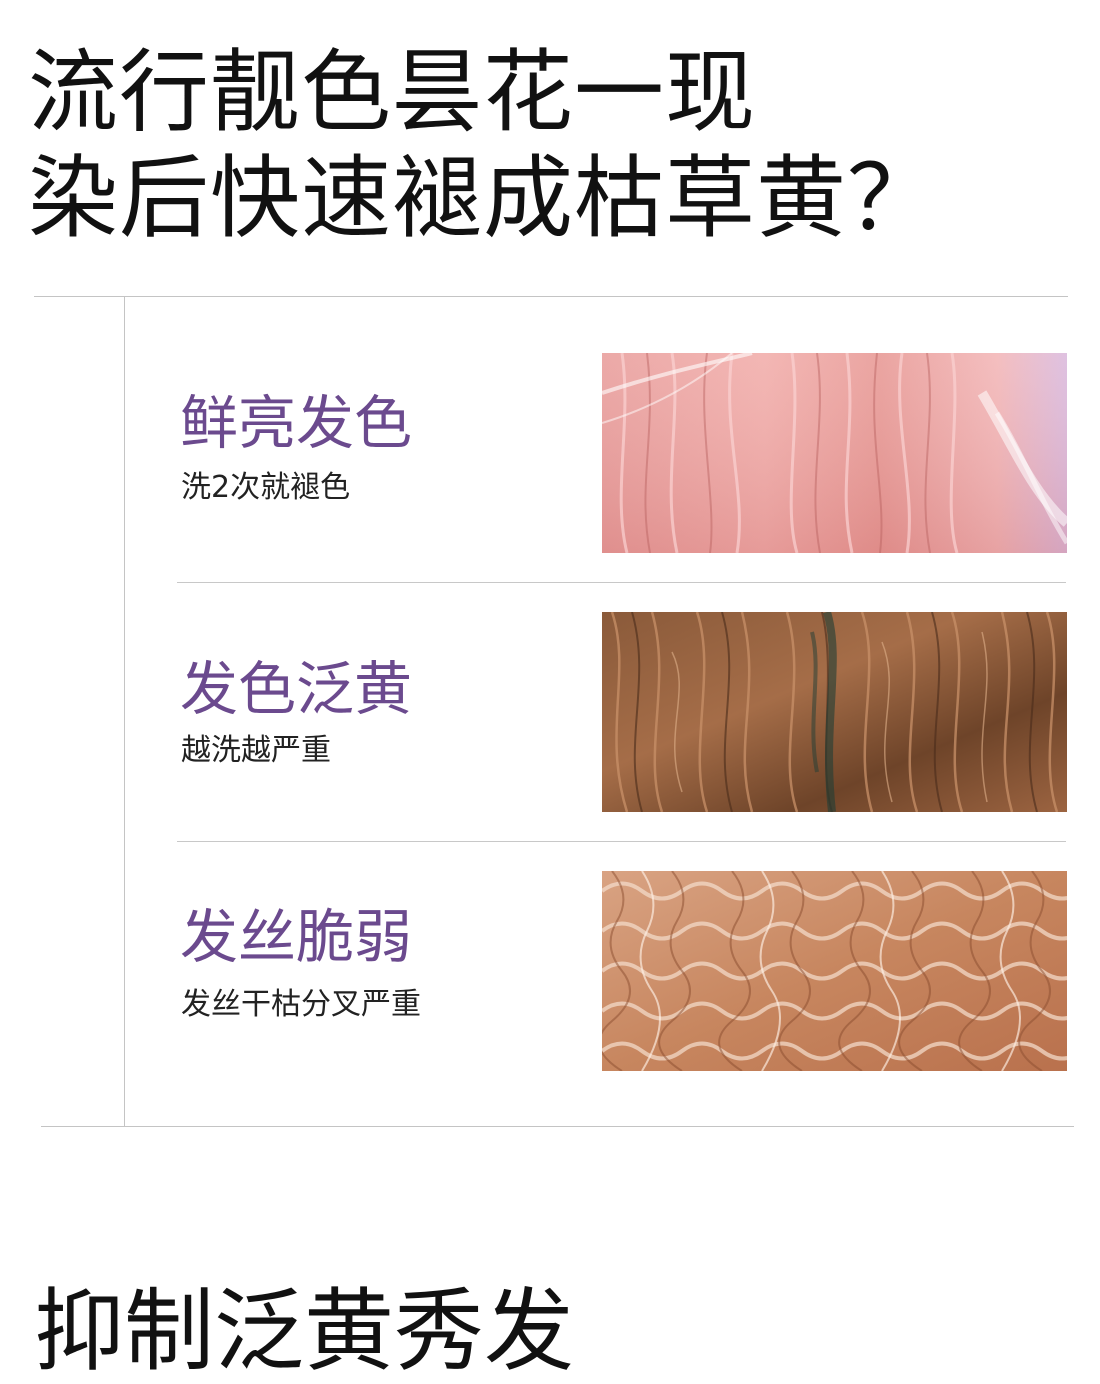 The height and width of the screenshot is (1384, 1100). Describe the element at coordinates (124, 711) in the screenshot. I see `left-vertical-divider` at that location.